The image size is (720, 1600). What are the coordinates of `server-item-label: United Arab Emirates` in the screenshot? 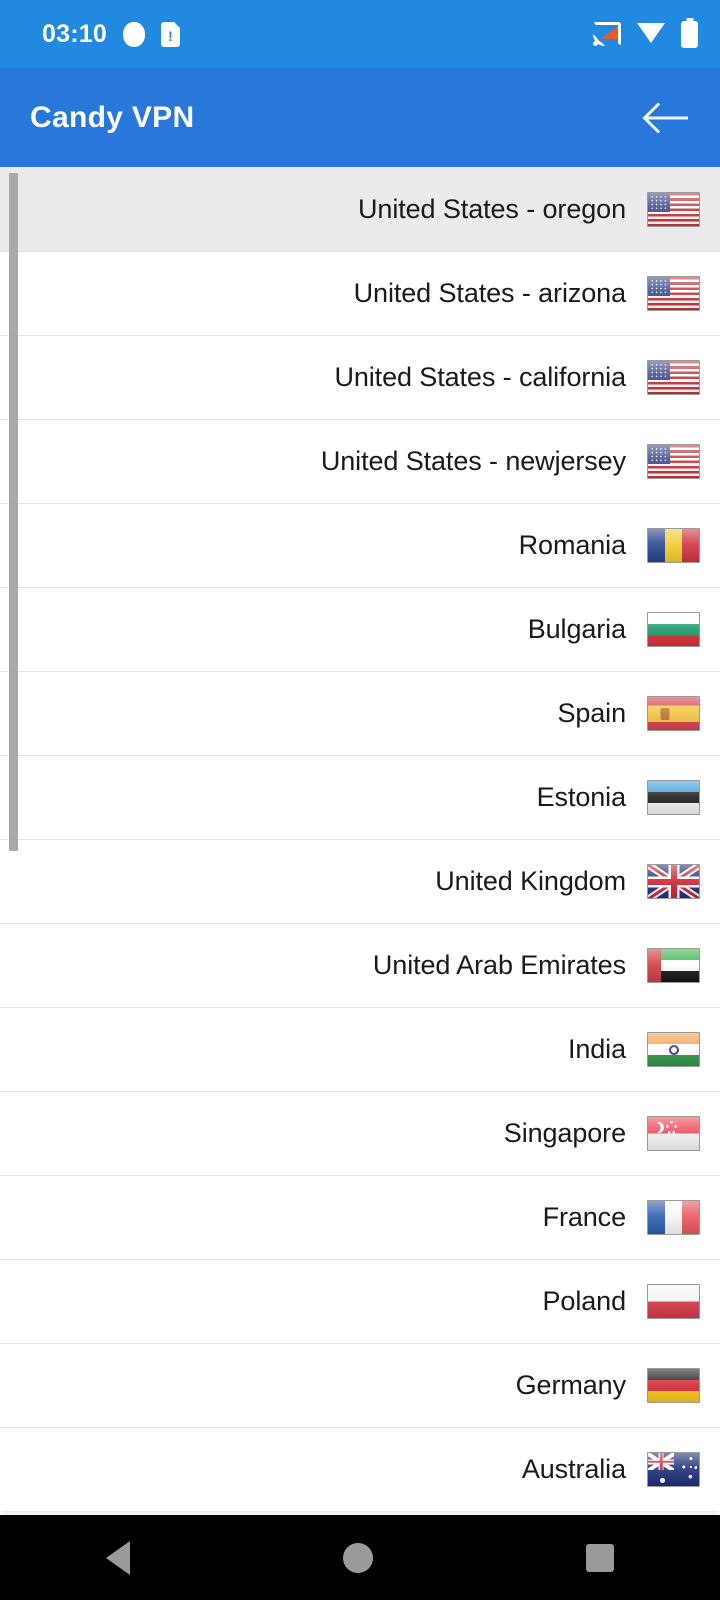 It's located at (499, 965).